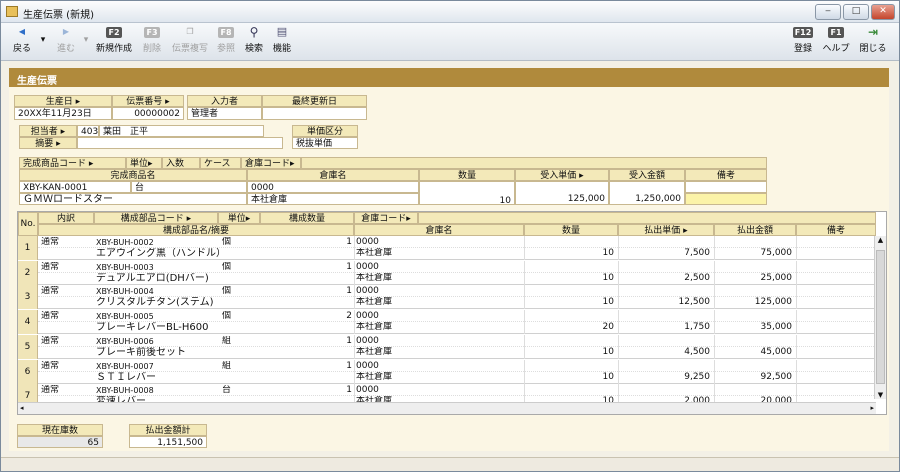 The height and width of the screenshot is (472, 900). Describe the element at coordinates (254, 39) in the screenshot. I see `search-button: ⚲ 検索` at that location.